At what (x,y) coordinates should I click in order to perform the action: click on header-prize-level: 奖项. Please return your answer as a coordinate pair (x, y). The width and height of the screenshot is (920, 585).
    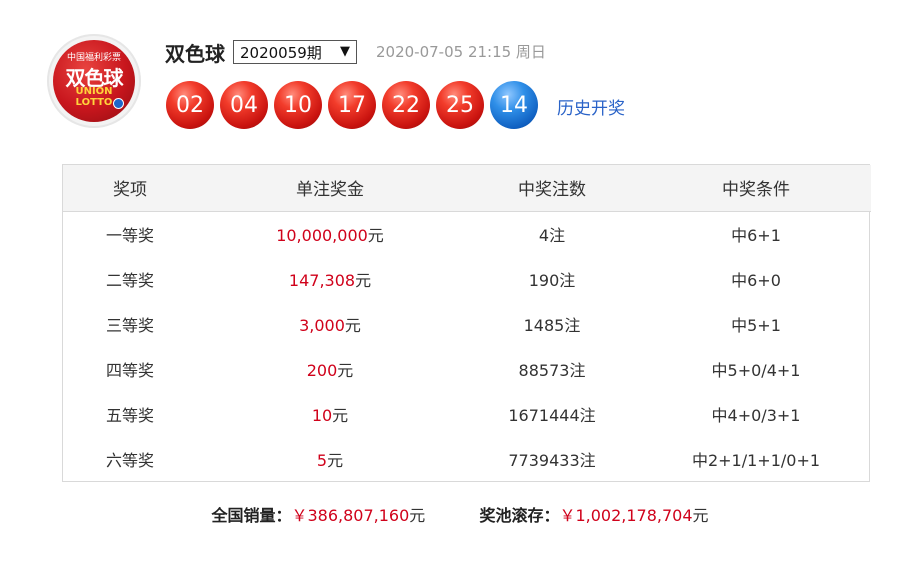
    Looking at the image, I should click on (130, 190).